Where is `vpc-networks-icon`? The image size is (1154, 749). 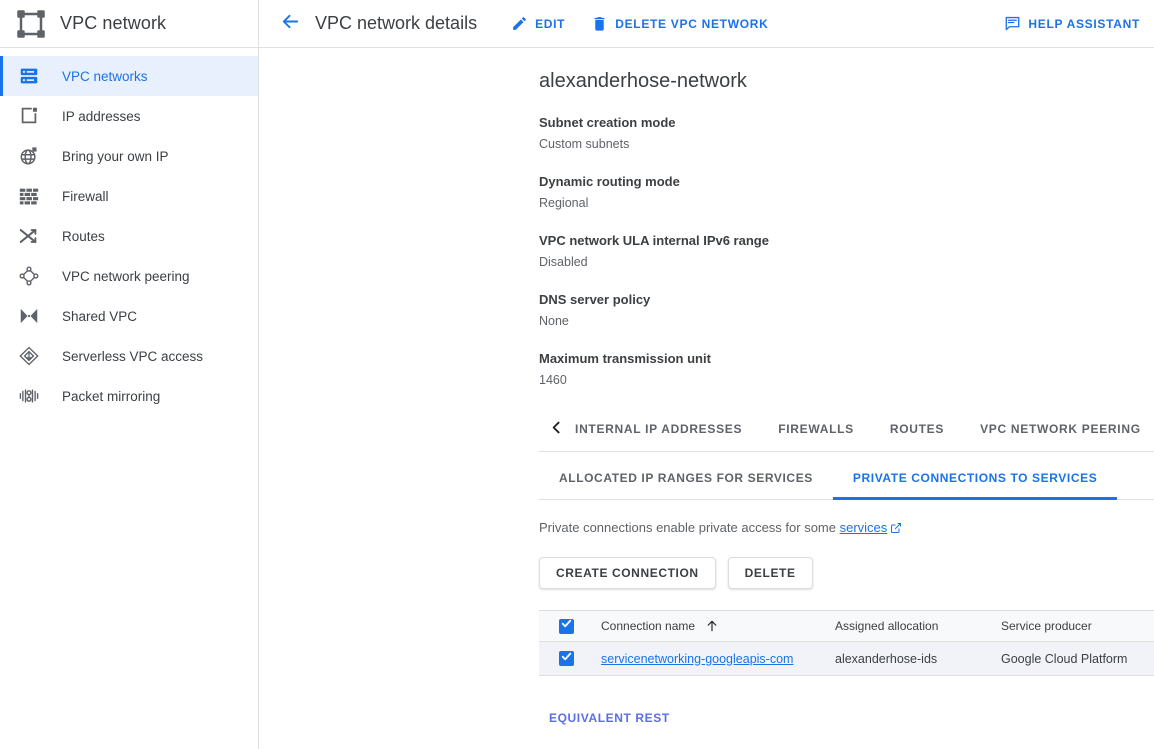 vpc-networks-icon is located at coordinates (29, 76).